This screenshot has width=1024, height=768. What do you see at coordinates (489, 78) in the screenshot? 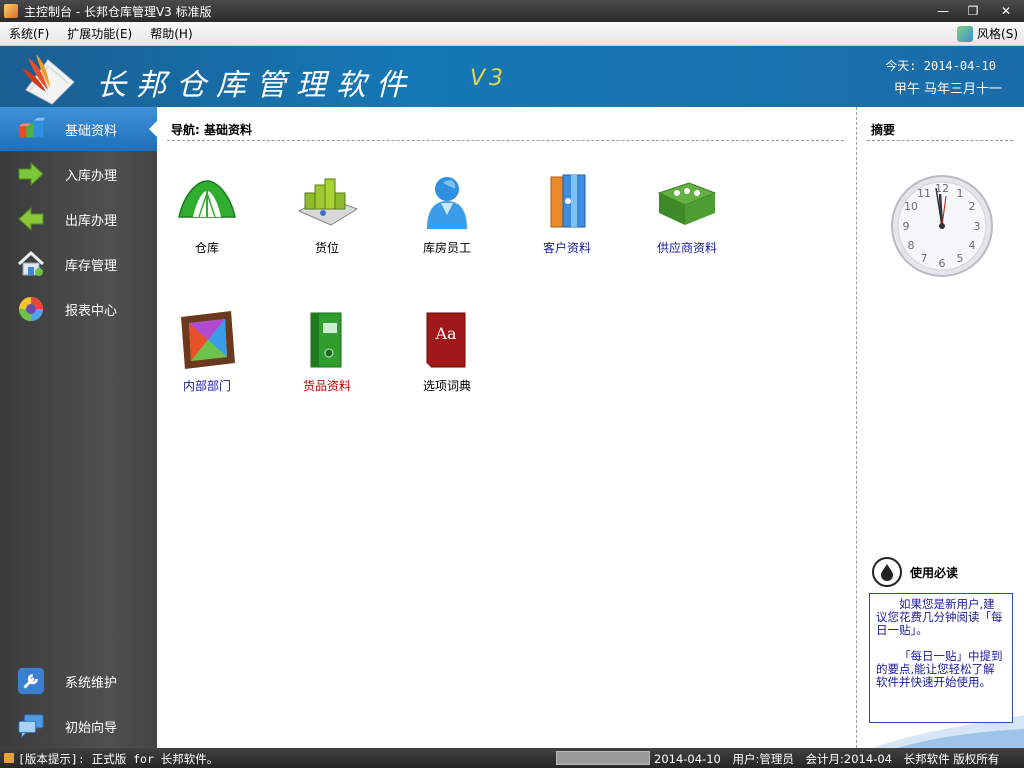
I see `version-label: V3` at bounding box center [489, 78].